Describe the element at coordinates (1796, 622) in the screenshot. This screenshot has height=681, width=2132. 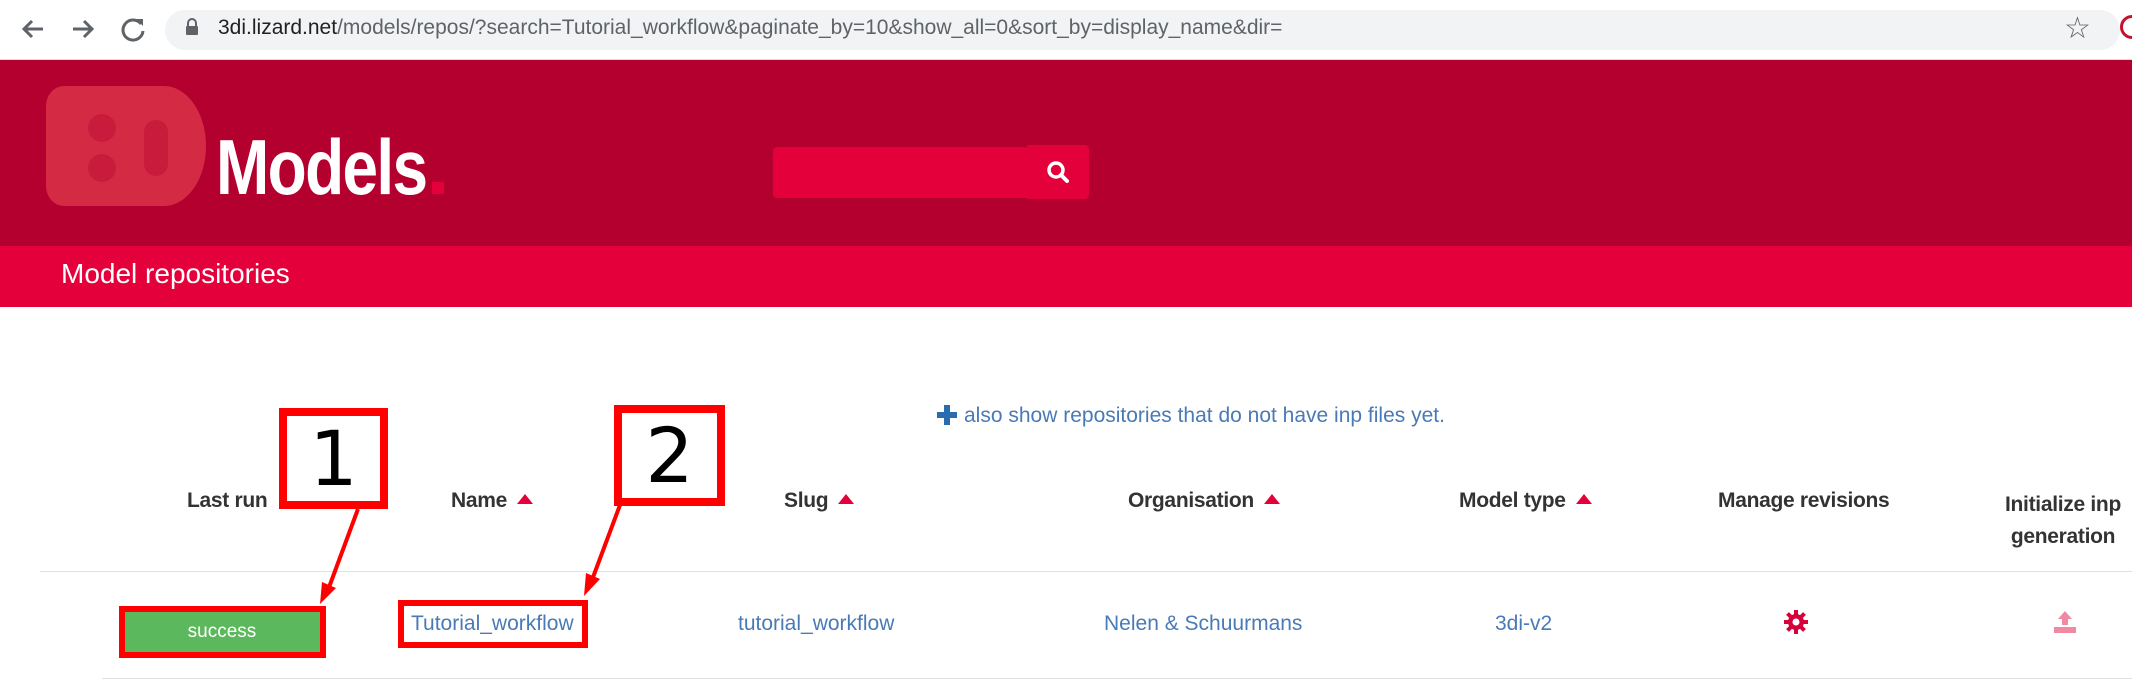
I see `gear-icon` at that location.